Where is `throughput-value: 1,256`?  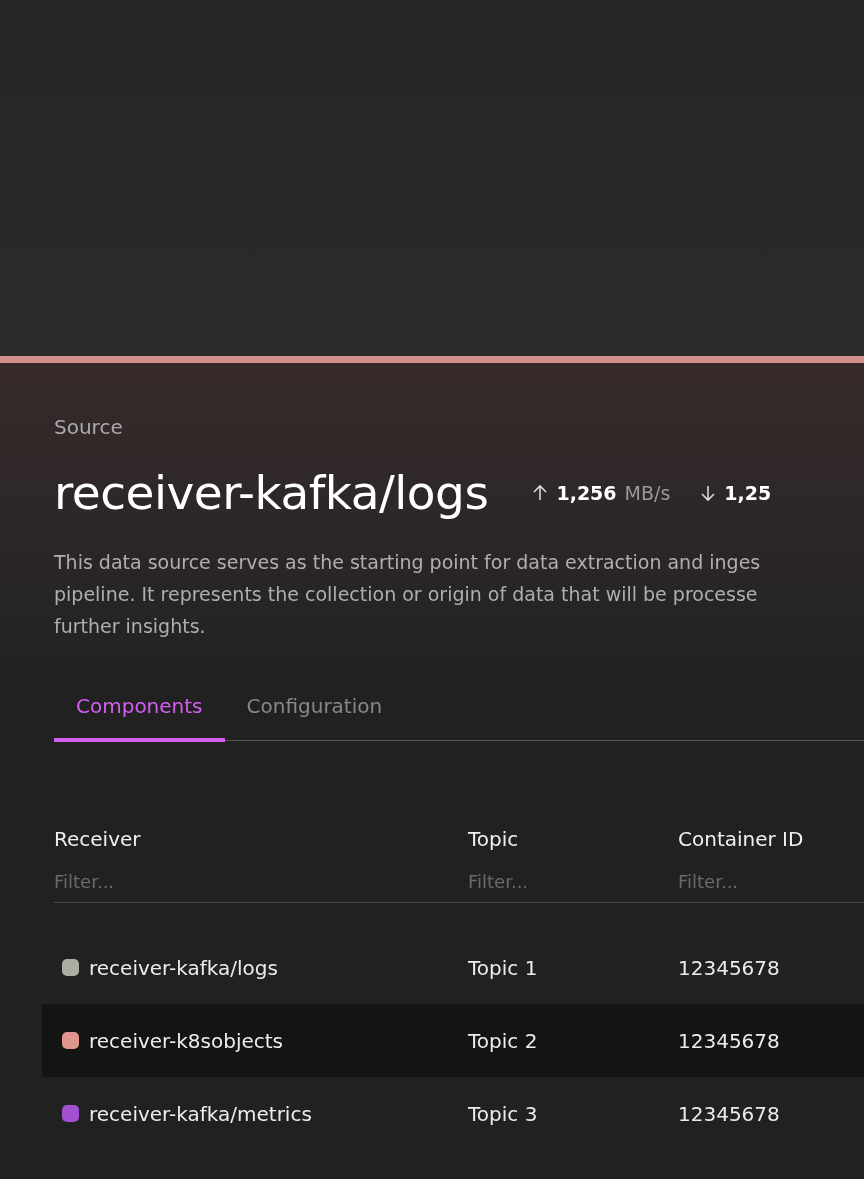
throughput-value: 1,256 is located at coordinates (586, 492).